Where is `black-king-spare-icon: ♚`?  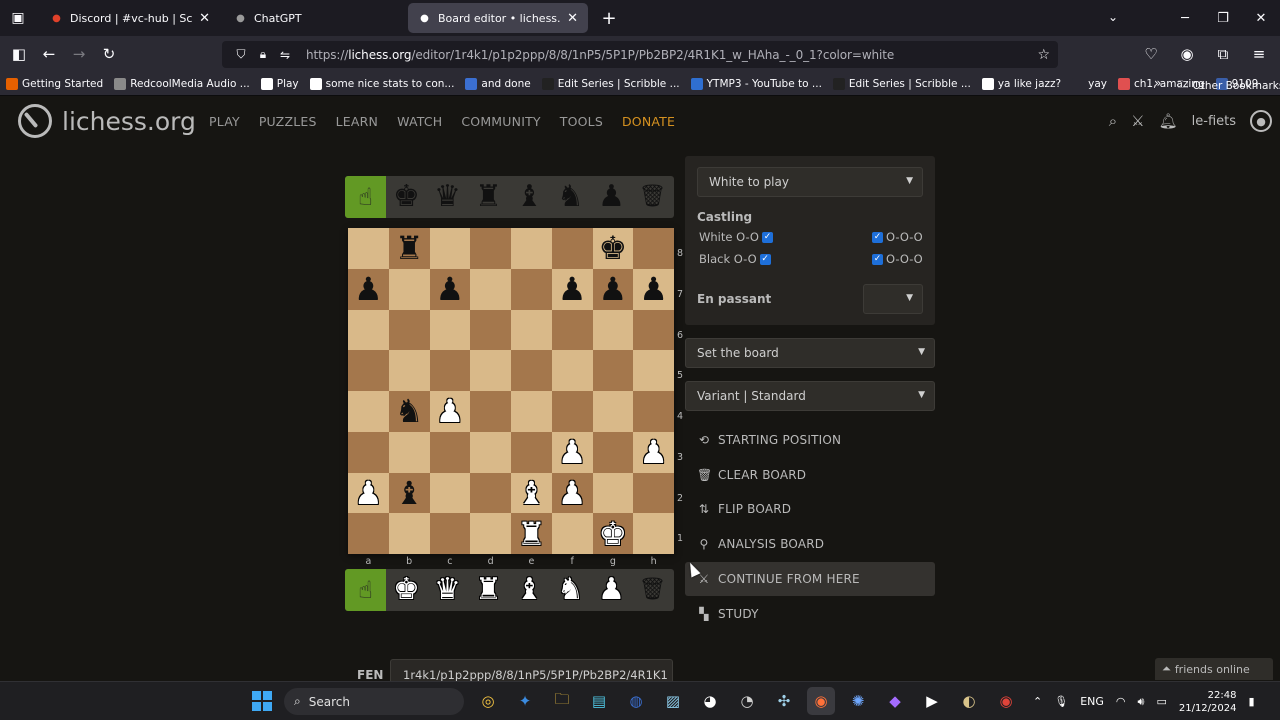
black-king-spare-icon: ♚ is located at coordinates (406, 197).